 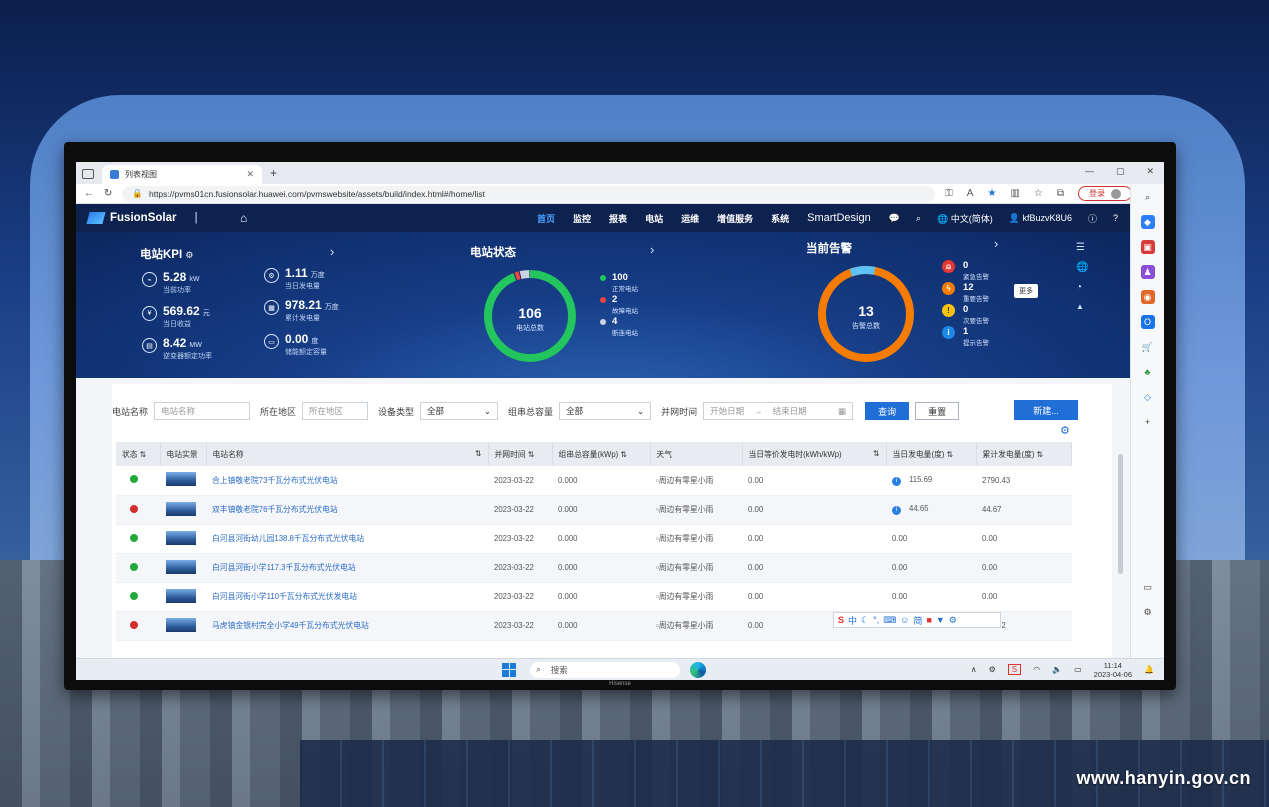 What do you see at coordinates (876, 620) in the screenshot?
I see `punctuation-icon: °,` at bounding box center [876, 620].